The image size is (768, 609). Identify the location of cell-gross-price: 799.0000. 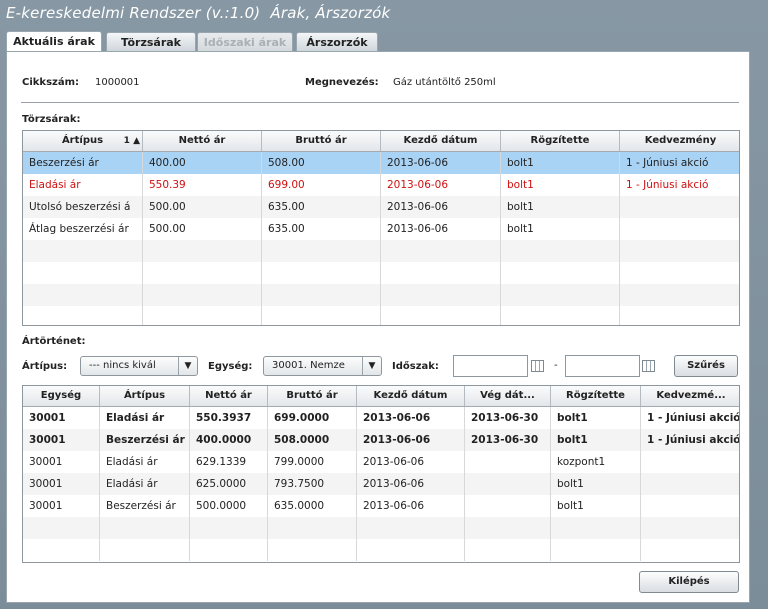
(312, 462).